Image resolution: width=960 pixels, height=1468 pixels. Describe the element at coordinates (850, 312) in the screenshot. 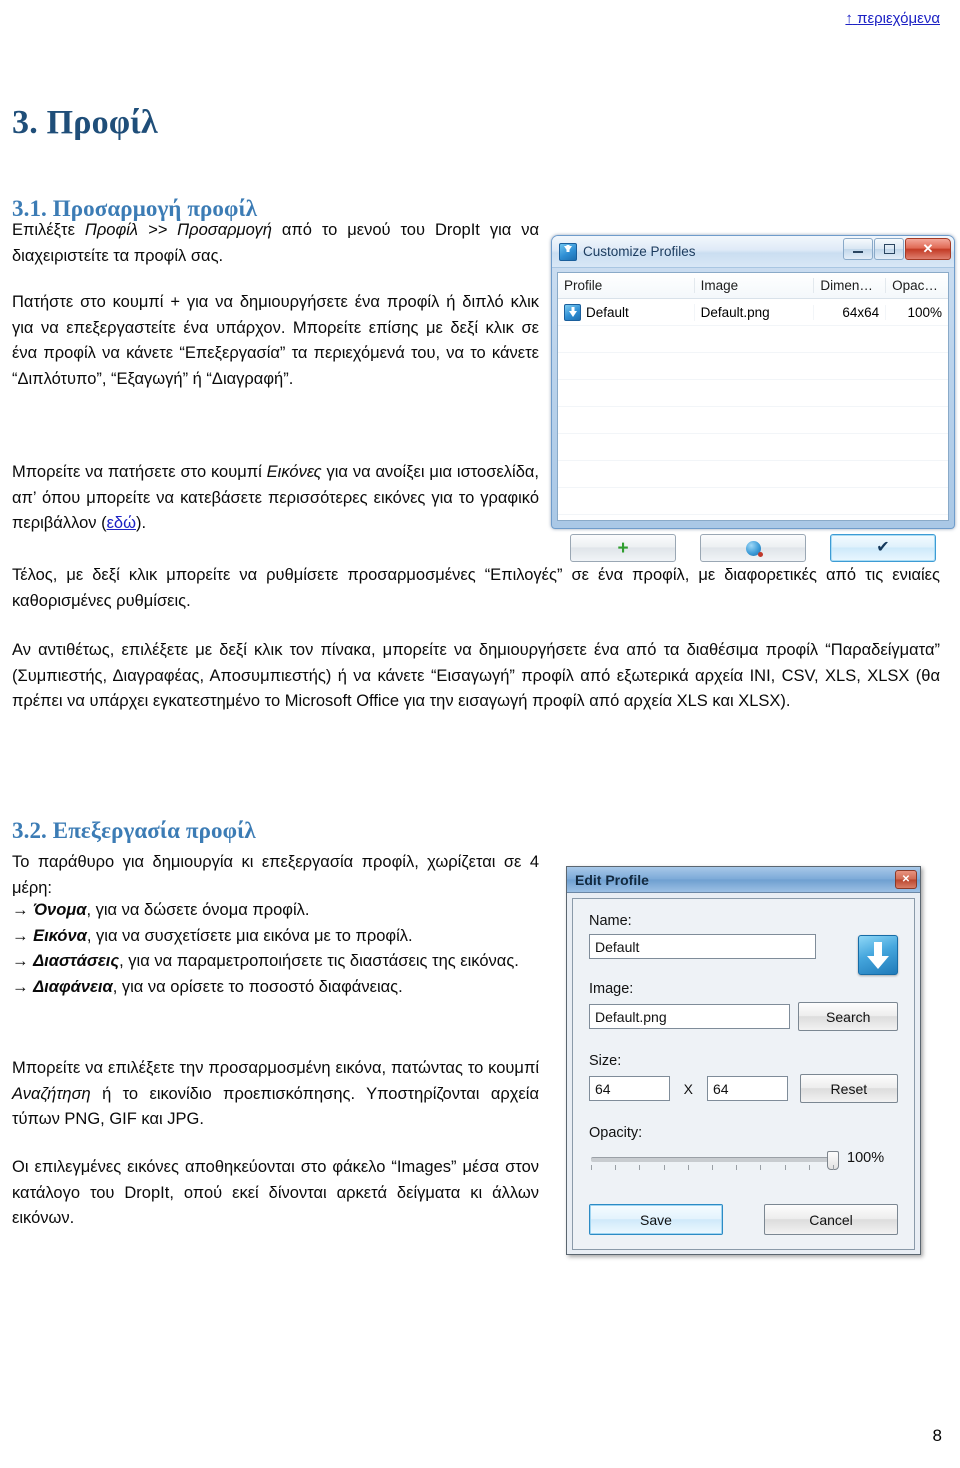

I see `cell-dimensions: 64x64` at that location.